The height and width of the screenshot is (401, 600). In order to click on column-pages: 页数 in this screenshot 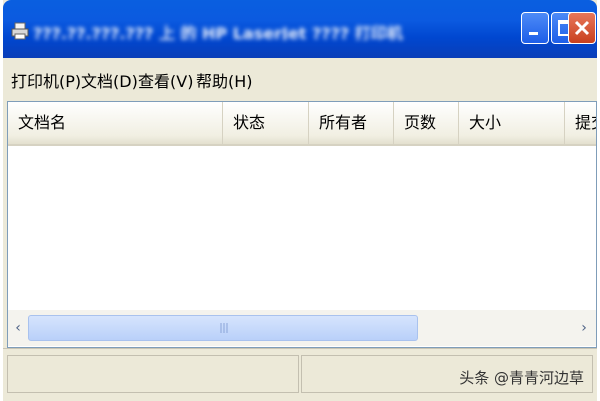, I will do `click(426, 123)`.